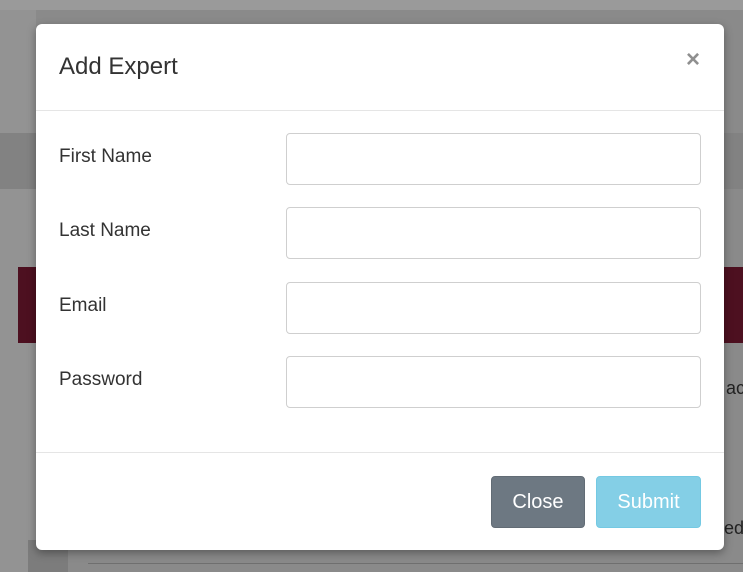 Image resolution: width=743 pixels, height=572 pixels. What do you see at coordinates (493, 159) in the screenshot?
I see `first-name-input` at bounding box center [493, 159].